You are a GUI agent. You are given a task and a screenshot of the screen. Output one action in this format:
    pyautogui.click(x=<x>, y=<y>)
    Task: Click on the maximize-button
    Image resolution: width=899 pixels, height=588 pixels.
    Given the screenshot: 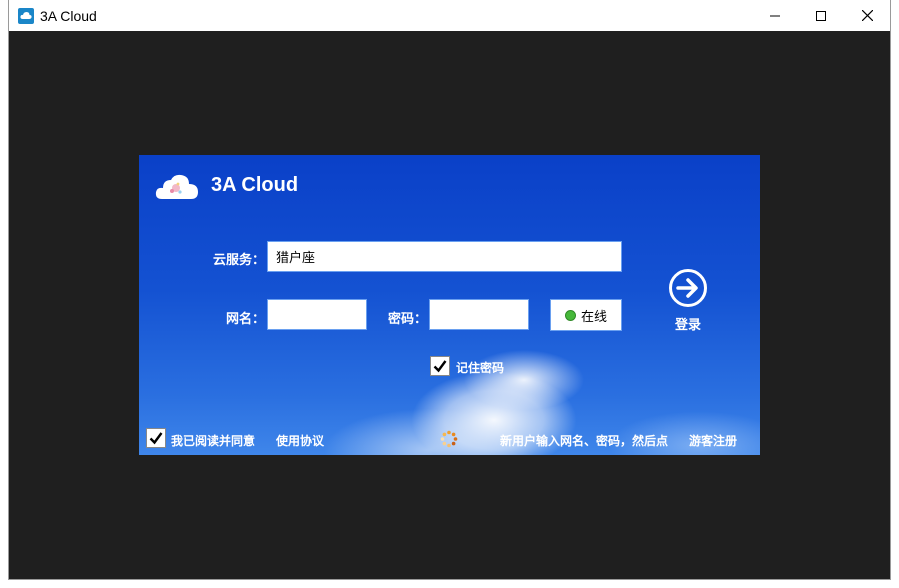 What is the action you would take?
    pyautogui.click(x=821, y=15)
    